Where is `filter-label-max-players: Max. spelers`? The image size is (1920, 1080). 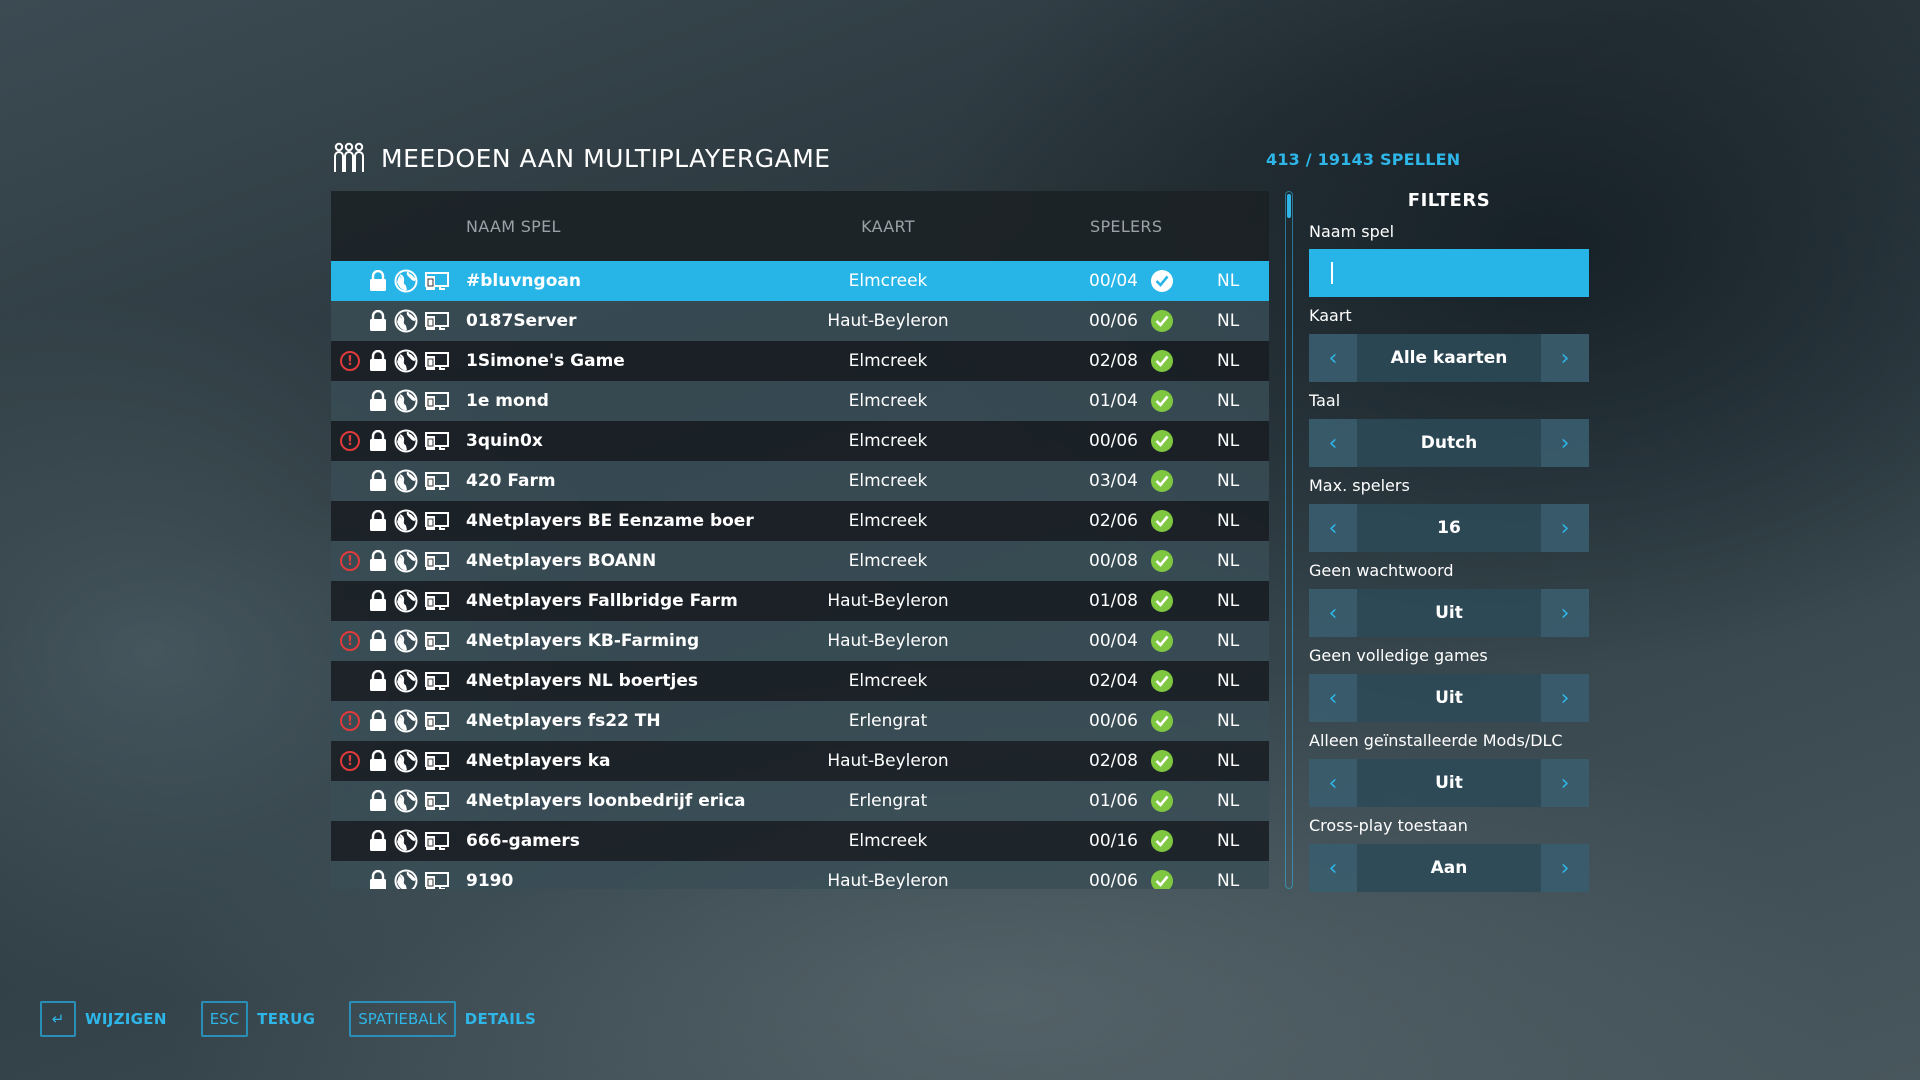 filter-label-max-players: Max. spelers is located at coordinates (1359, 485).